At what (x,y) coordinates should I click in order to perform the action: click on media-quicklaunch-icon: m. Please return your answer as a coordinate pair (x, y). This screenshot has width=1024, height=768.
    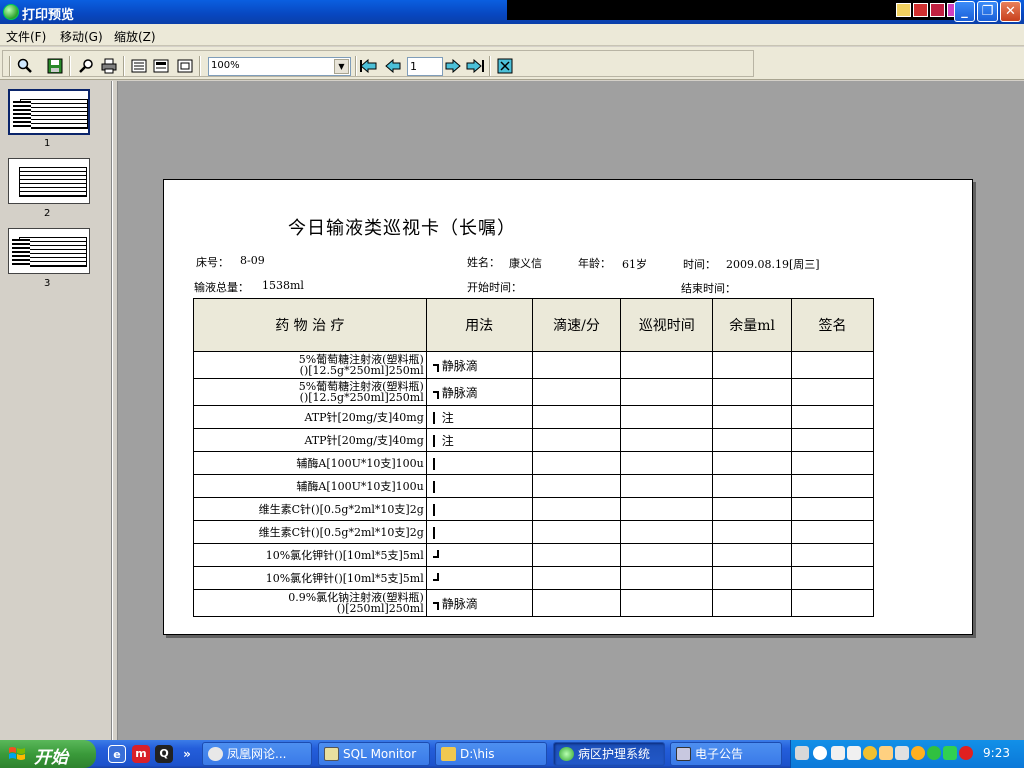
    Looking at the image, I should click on (141, 754).